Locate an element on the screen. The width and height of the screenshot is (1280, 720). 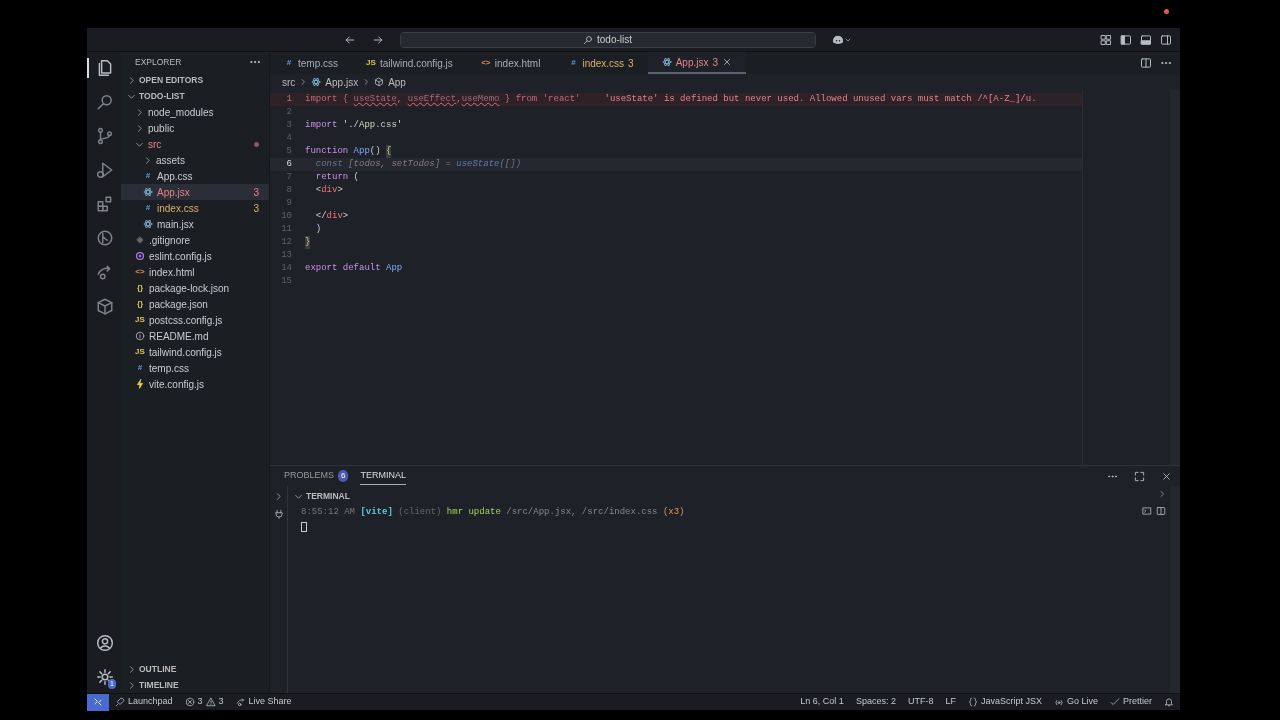
maximize-icon is located at coordinates (1139, 476).